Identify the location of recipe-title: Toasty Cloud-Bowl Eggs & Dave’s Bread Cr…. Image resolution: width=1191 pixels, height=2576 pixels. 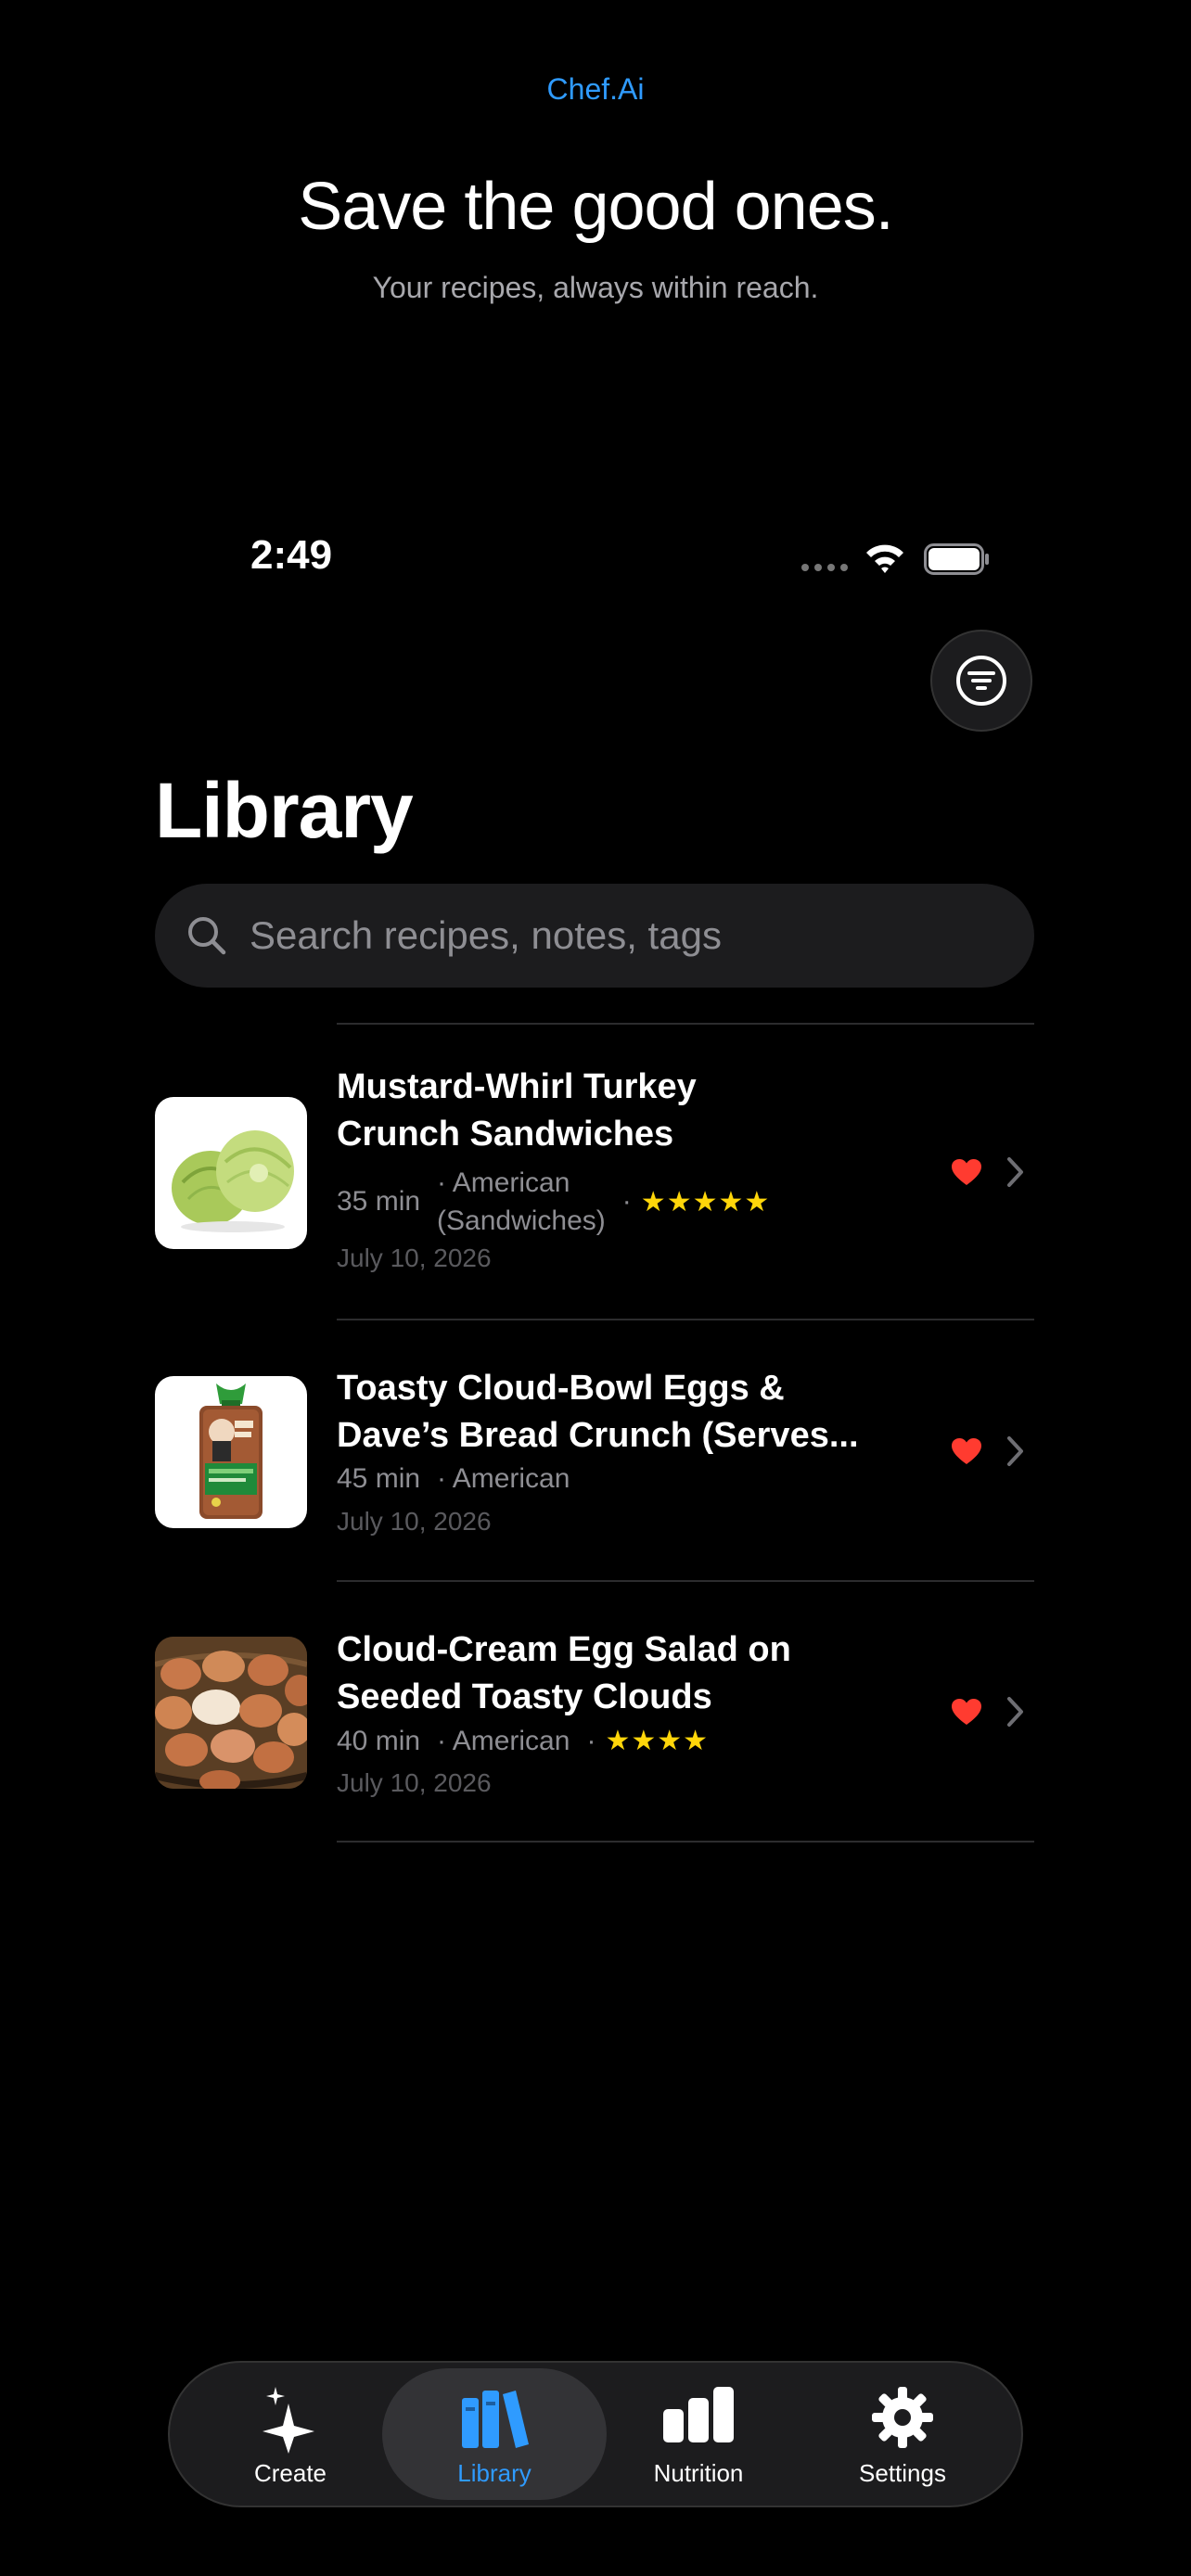
(598, 1412).